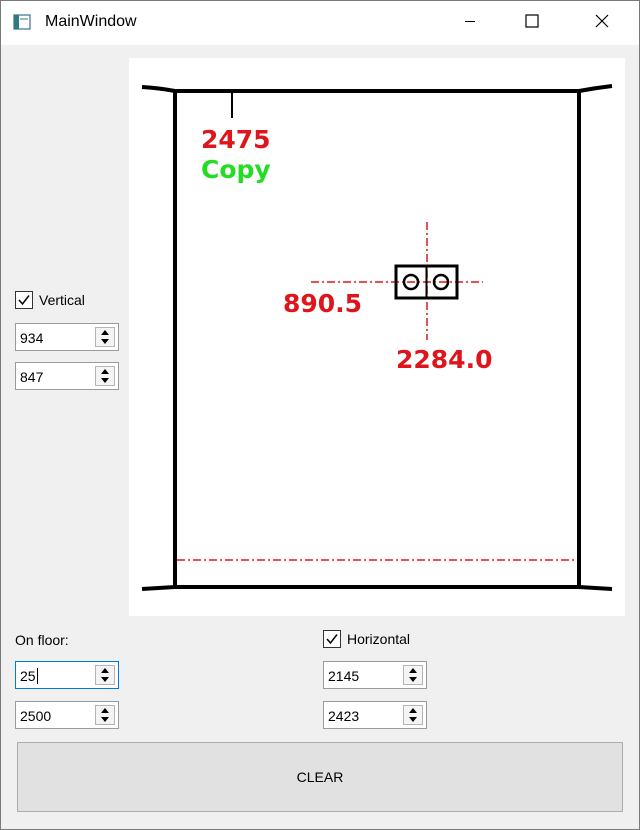  I want to click on window-title: MainWindow, so click(91, 21).